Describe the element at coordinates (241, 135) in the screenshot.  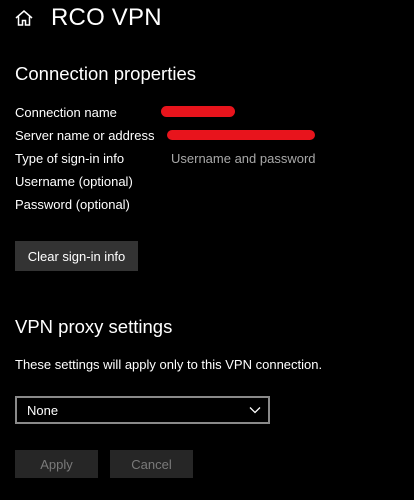
I see `server-address-redaction` at that location.